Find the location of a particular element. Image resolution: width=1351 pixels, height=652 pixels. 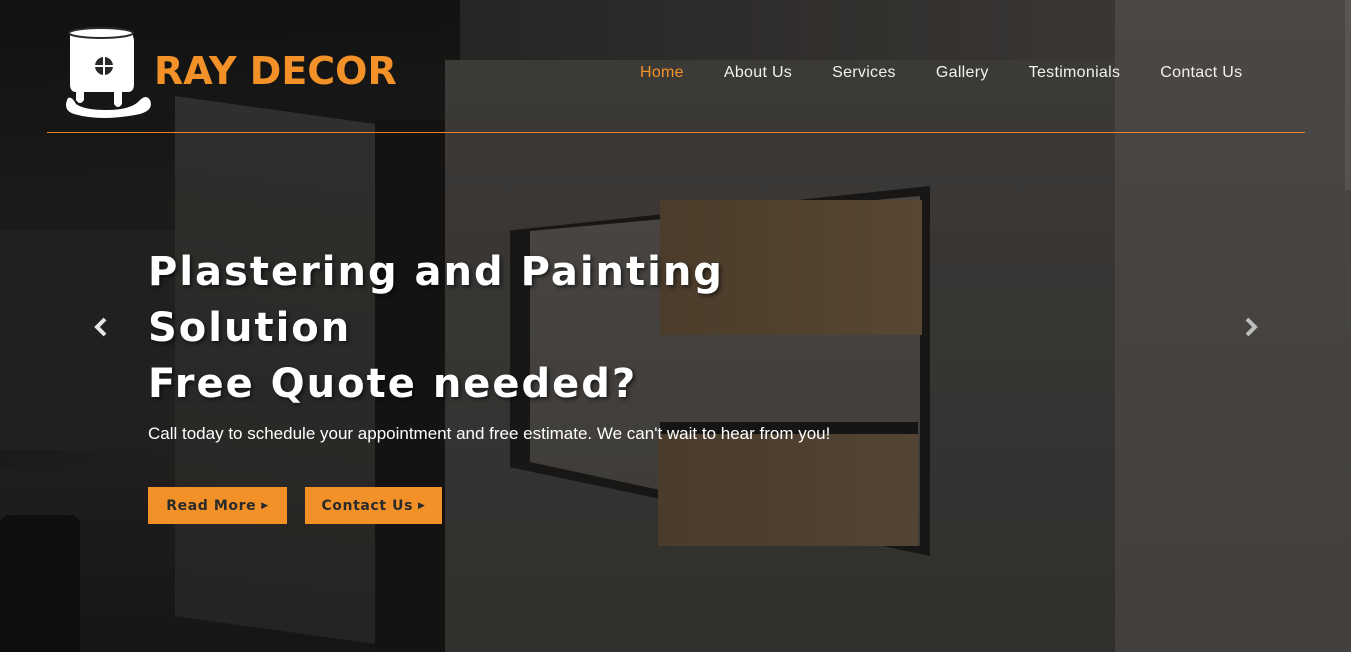

slide-buttons: Read More ▶ Contact Us ▶ is located at coordinates (295, 505).